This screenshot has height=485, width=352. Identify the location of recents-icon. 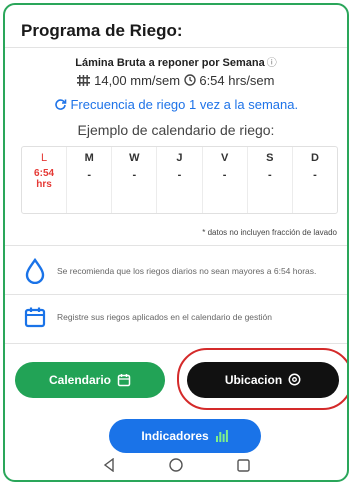
(243, 465).